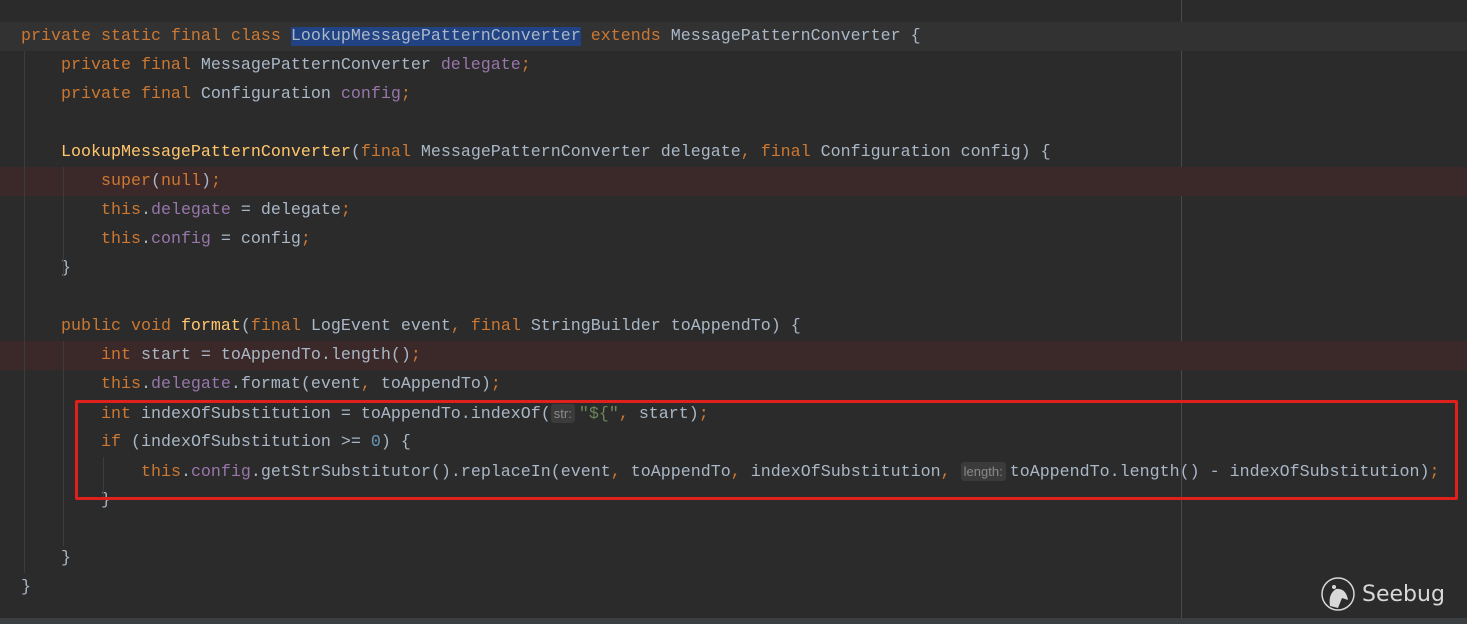 This screenshot has width=1467, height=624. I want to click on code-token: int, so click(120, 355).